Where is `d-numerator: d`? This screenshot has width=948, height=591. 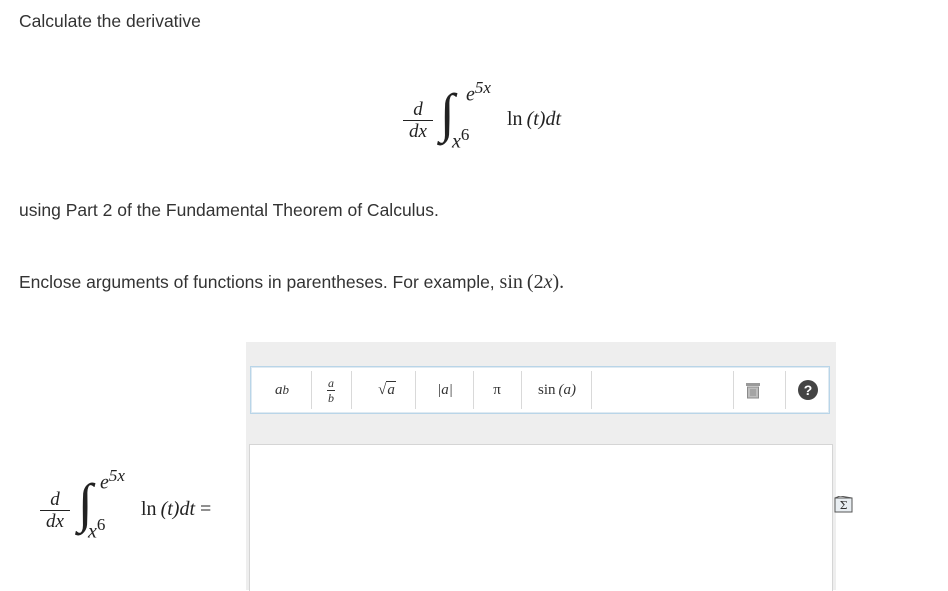 d-numerator: d is located at coordinates (418, 109).